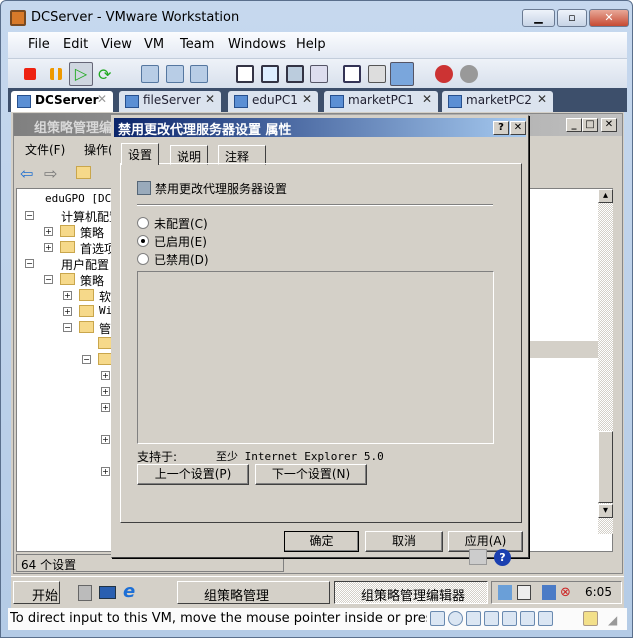 The height and width of the screenshot is (638, 633). I want to click on radio-enabled, so click(143, 241).